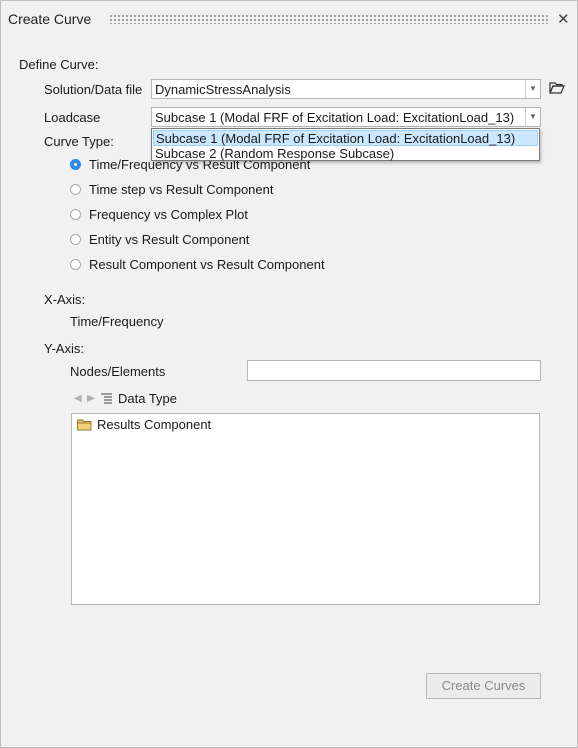  What do you see at coordinates (75, 189) in the screenshot?
I see `radio-time-step` at bounding box center [75, 189].